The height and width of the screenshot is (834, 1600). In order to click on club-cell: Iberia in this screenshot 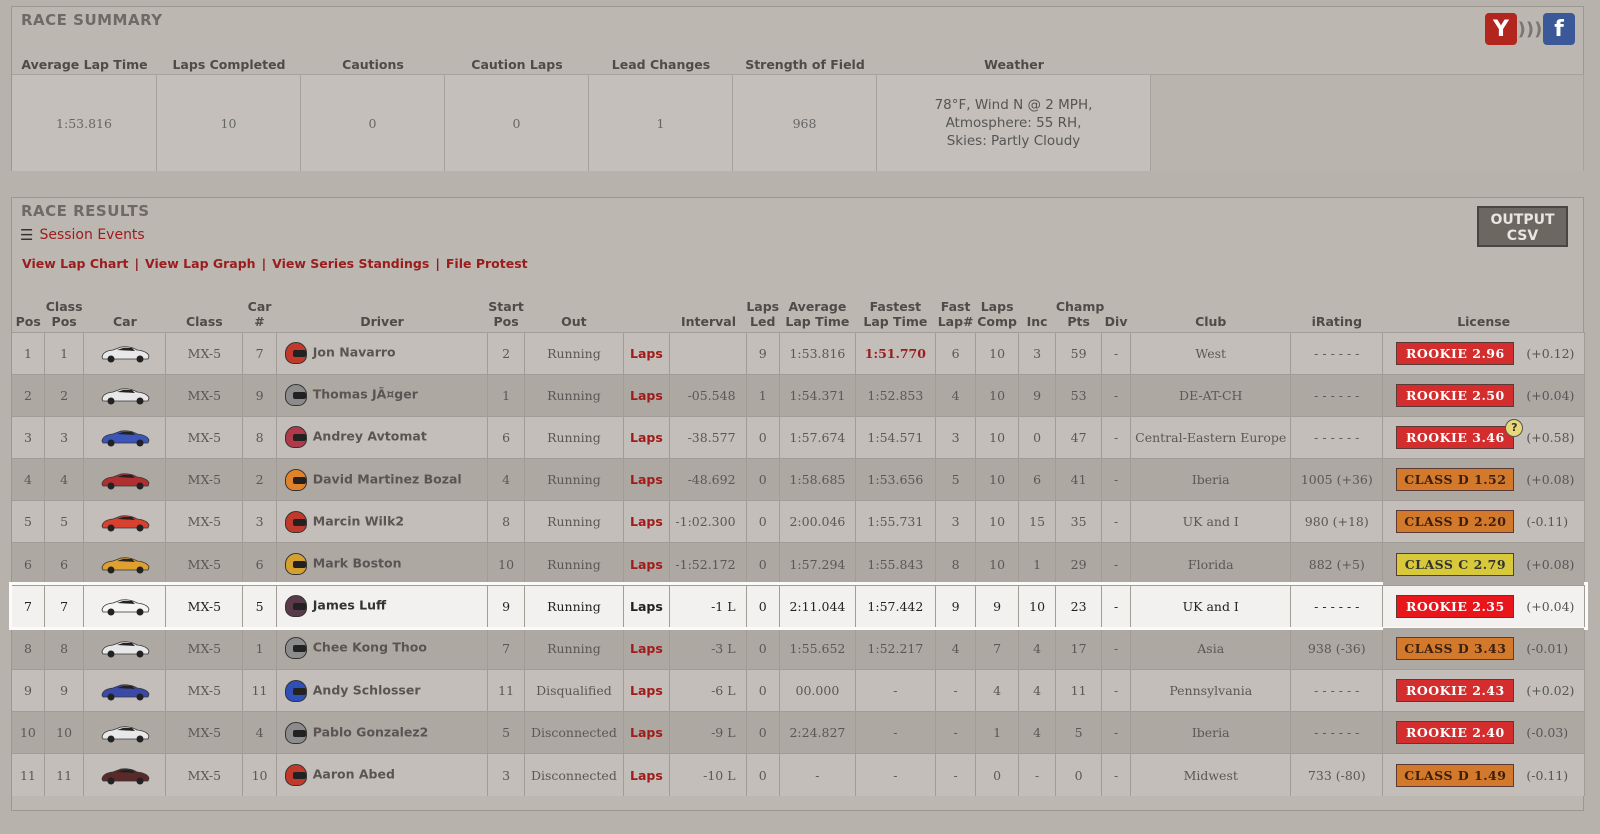, I will do `click(1211, 479)`.